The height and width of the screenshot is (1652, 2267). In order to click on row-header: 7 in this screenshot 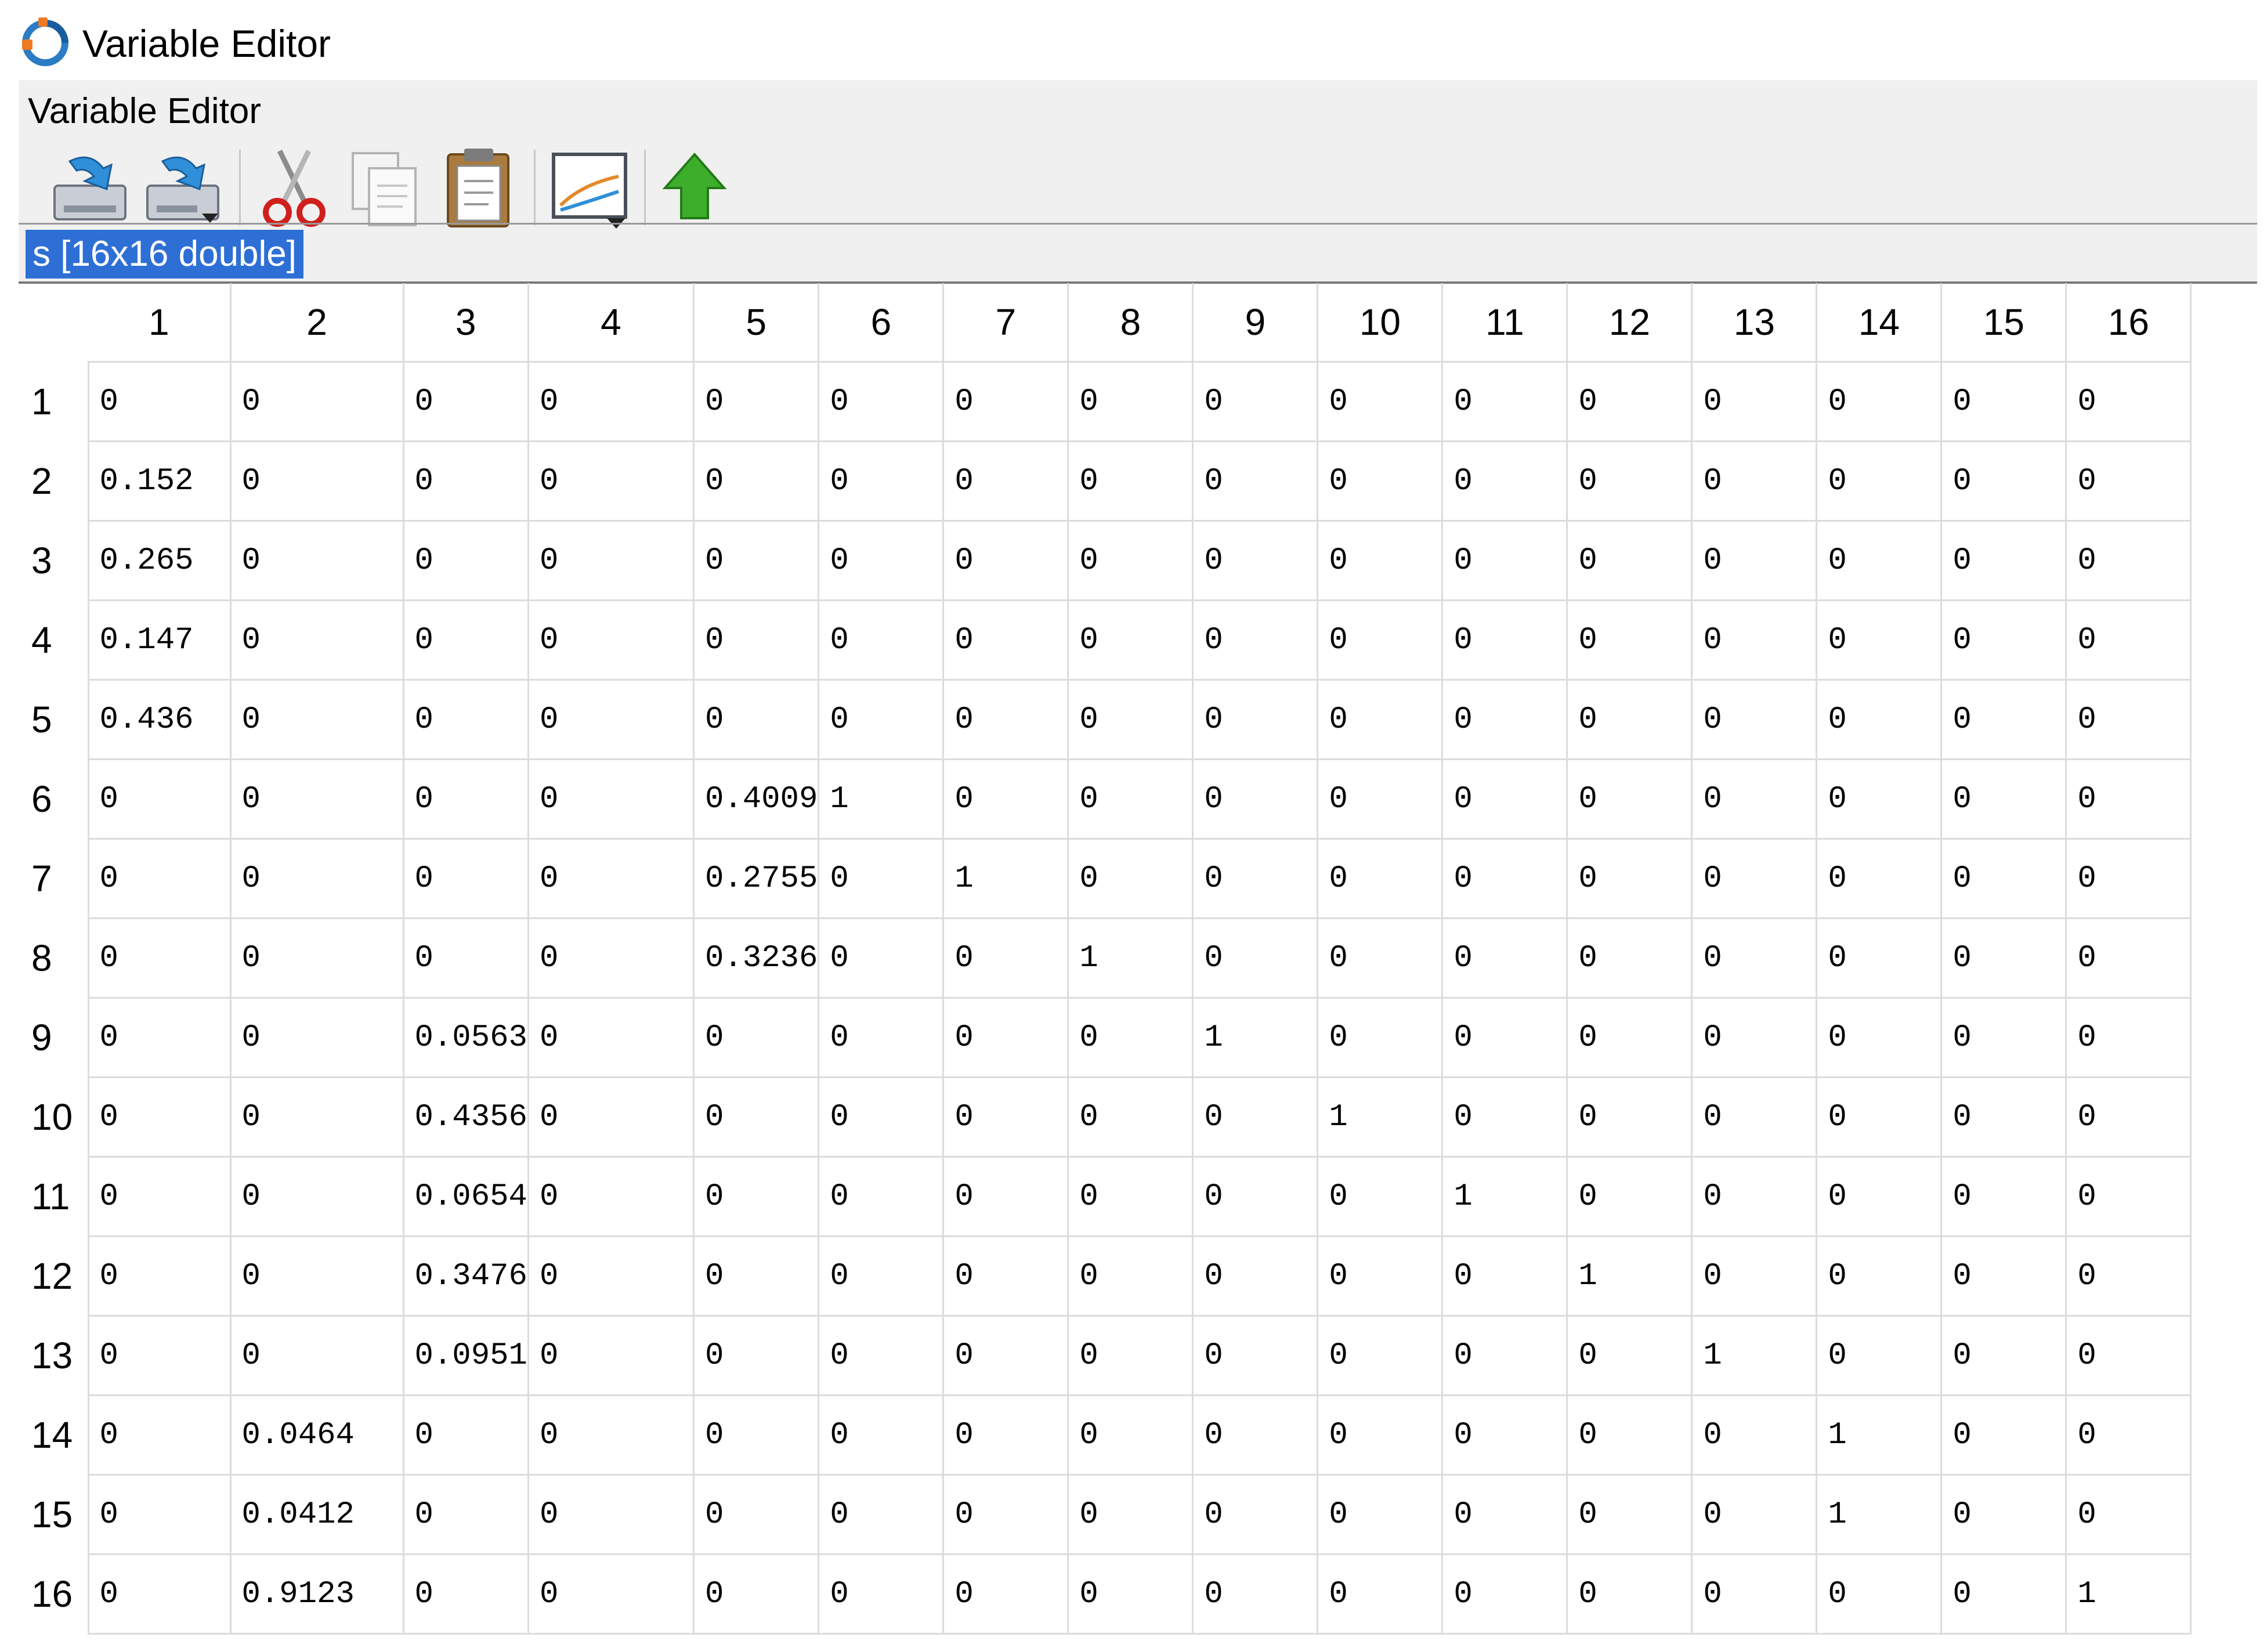, I will do `click(53, 879)`.